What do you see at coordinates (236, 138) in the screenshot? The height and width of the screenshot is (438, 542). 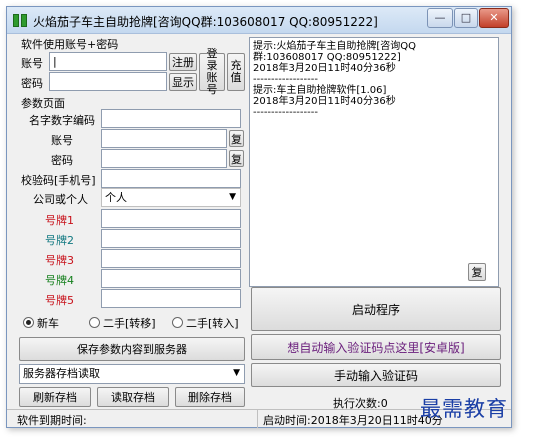 I see `copy-account-button: 复` at bounding box center [236, 138].